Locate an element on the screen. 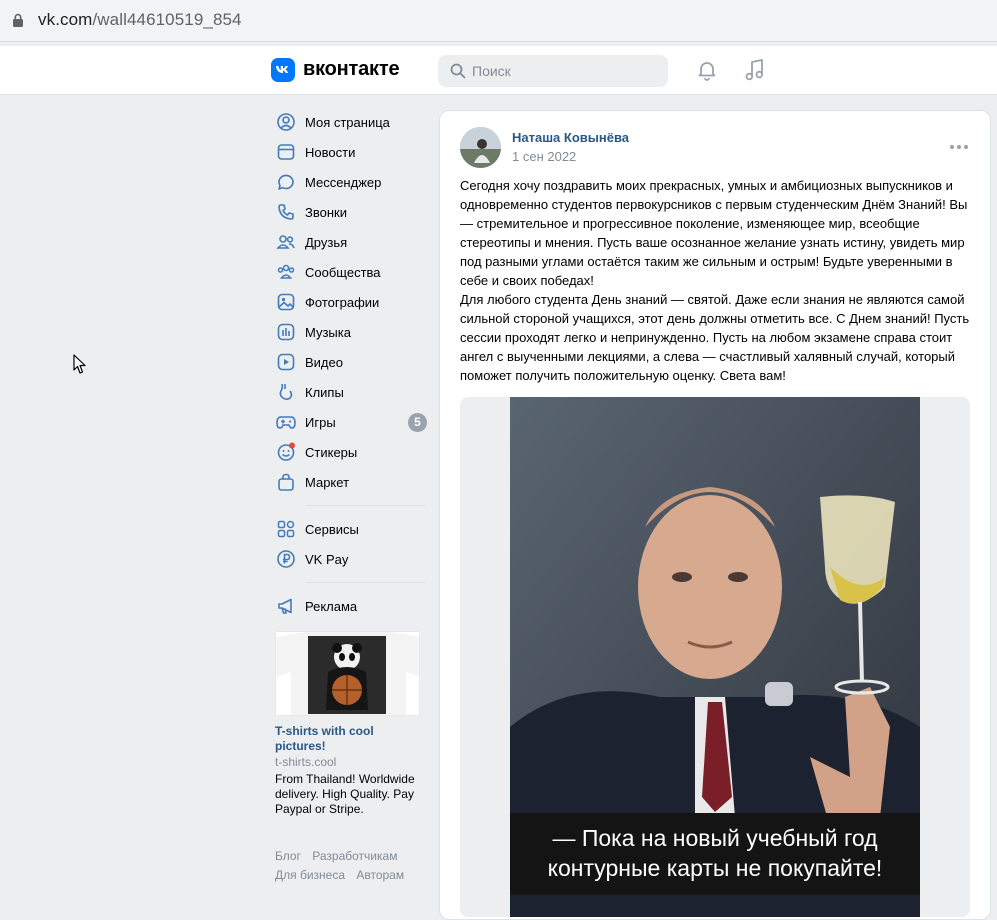  sidebar-item-label: Реклама is located at coordinates (331, 606).